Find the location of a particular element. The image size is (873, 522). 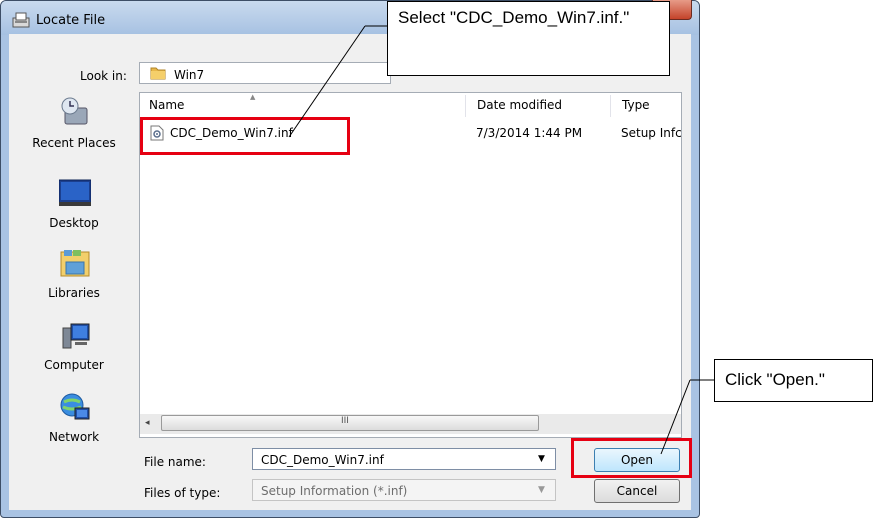

scrollbar-grip-icon: III is located at coordinates (345, 421).